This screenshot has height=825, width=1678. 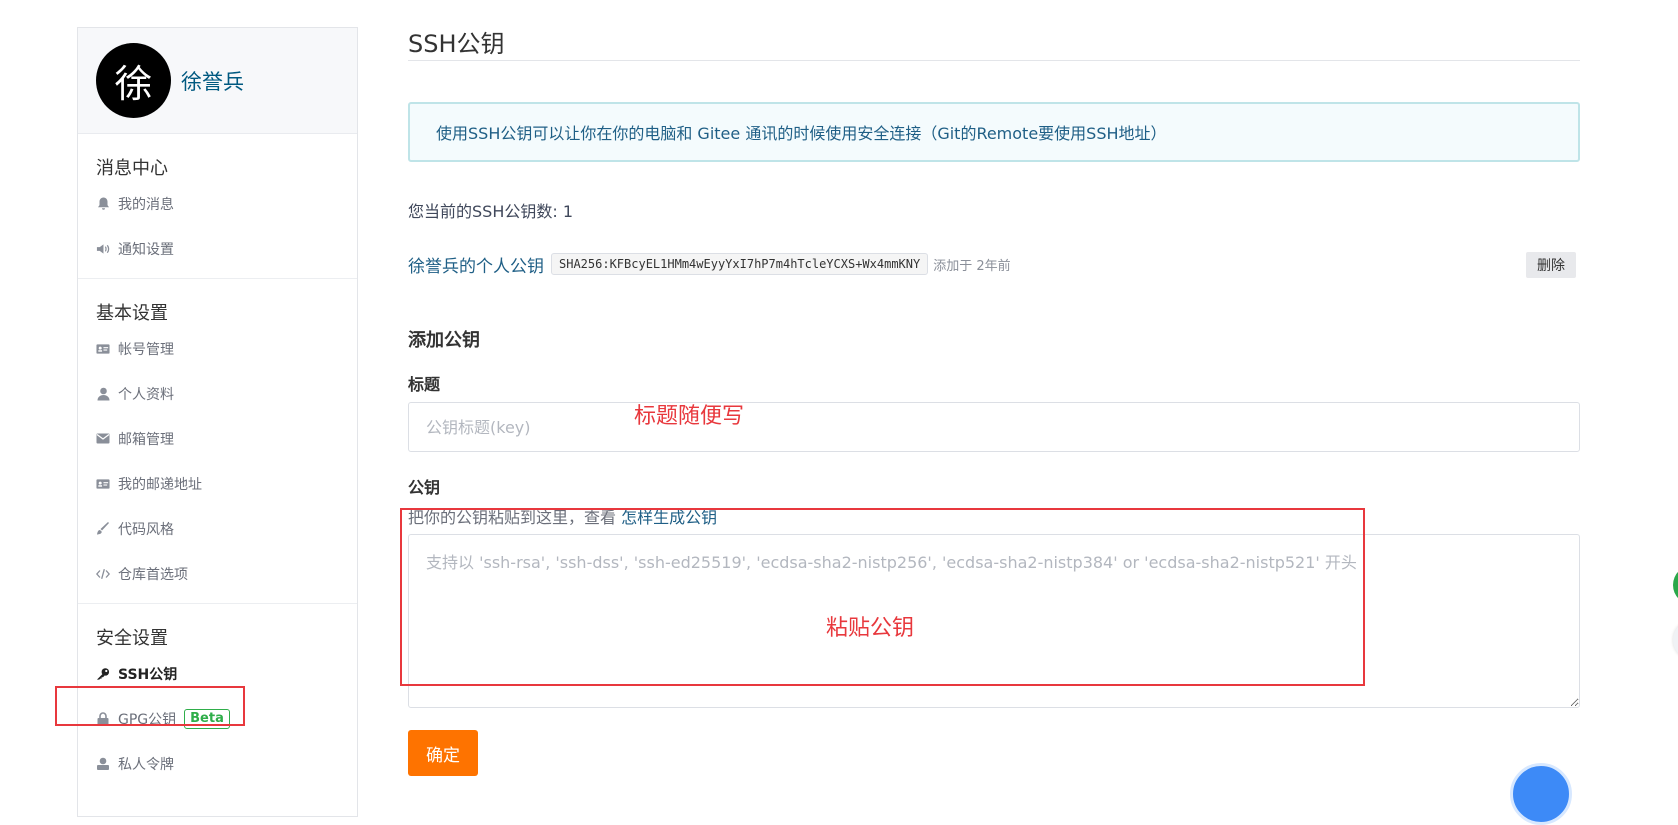 I want to click on avatar: 徐, so click(x=133, y=80).